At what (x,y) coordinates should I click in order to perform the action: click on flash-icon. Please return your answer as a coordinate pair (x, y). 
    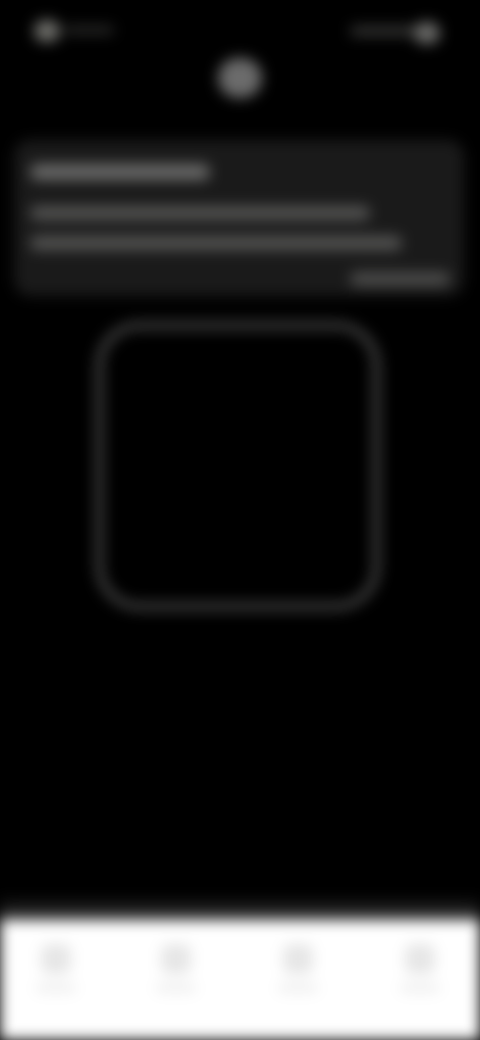
    Looking at the image, I should click on (240, 78).